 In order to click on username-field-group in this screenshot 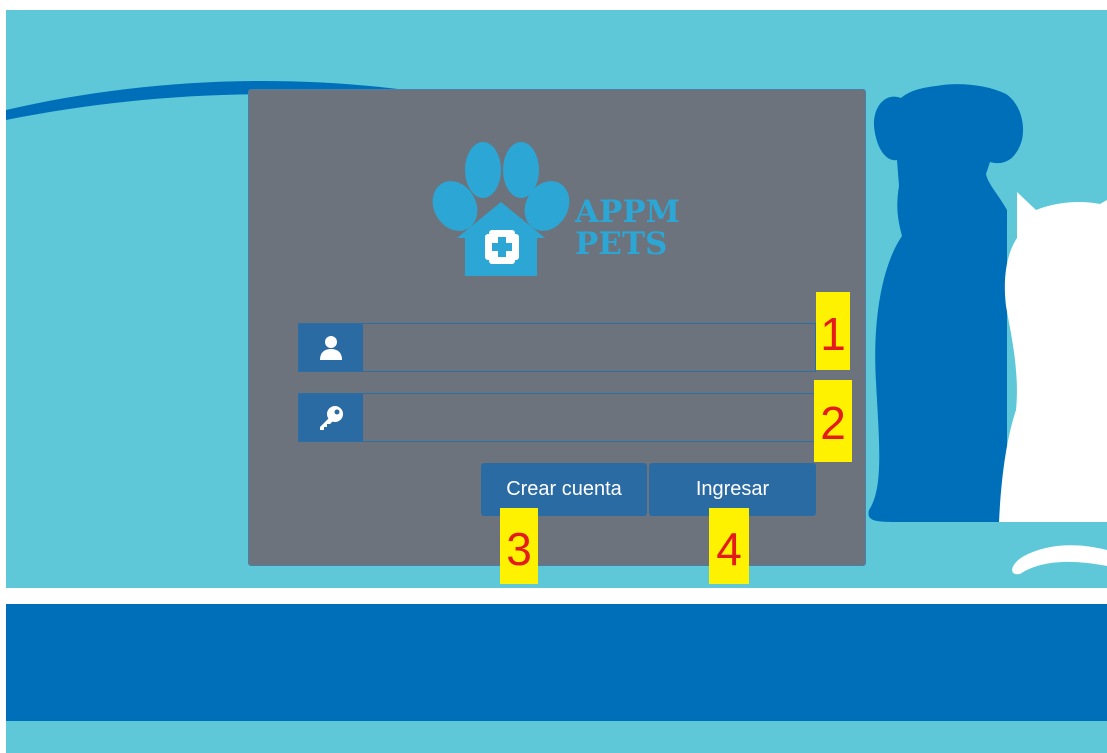, I will do `click(557, 347)`.